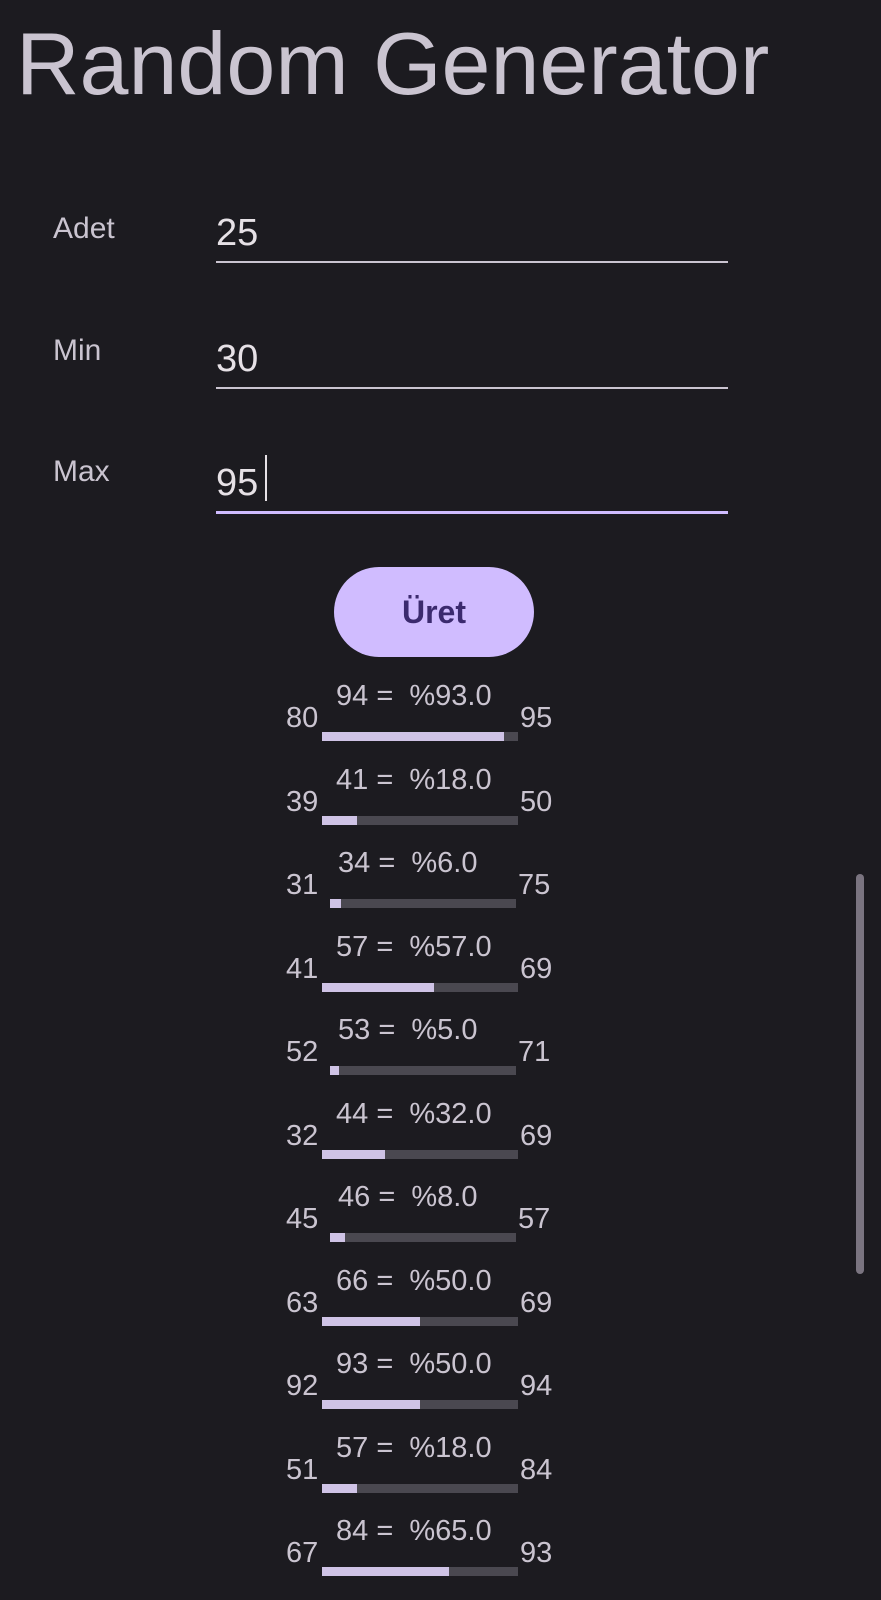 This screenshot has height=1600, width=881. What do you see at coordinates (302, 885) in the screenshot?
I see `row-min-value: 31` at bounding box center [302, 885].